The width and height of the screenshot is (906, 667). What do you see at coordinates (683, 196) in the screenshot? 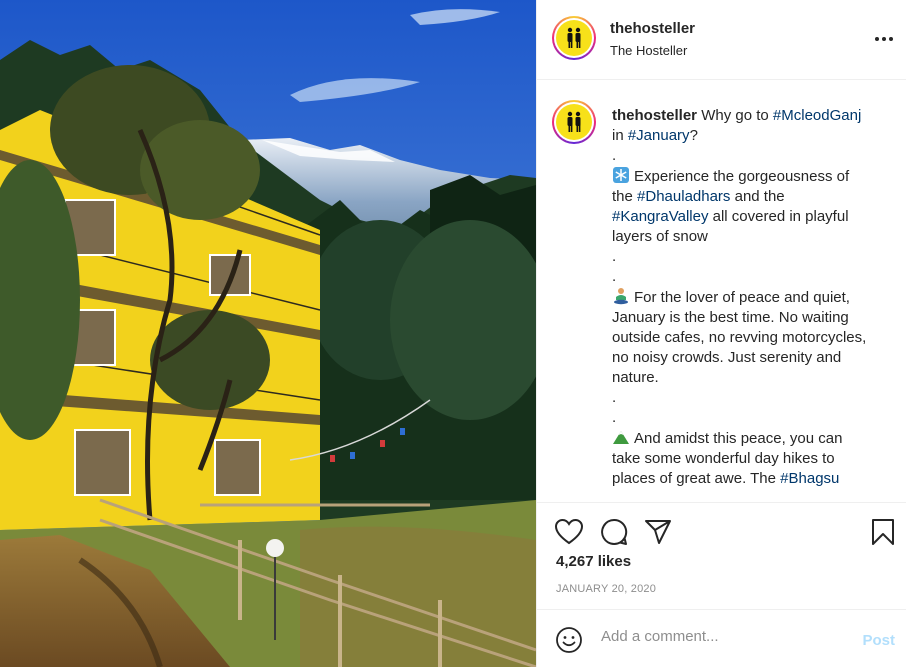
I see `hashtag-dhauladhars: #Dhauladhars` at bounding box center [683, 196].